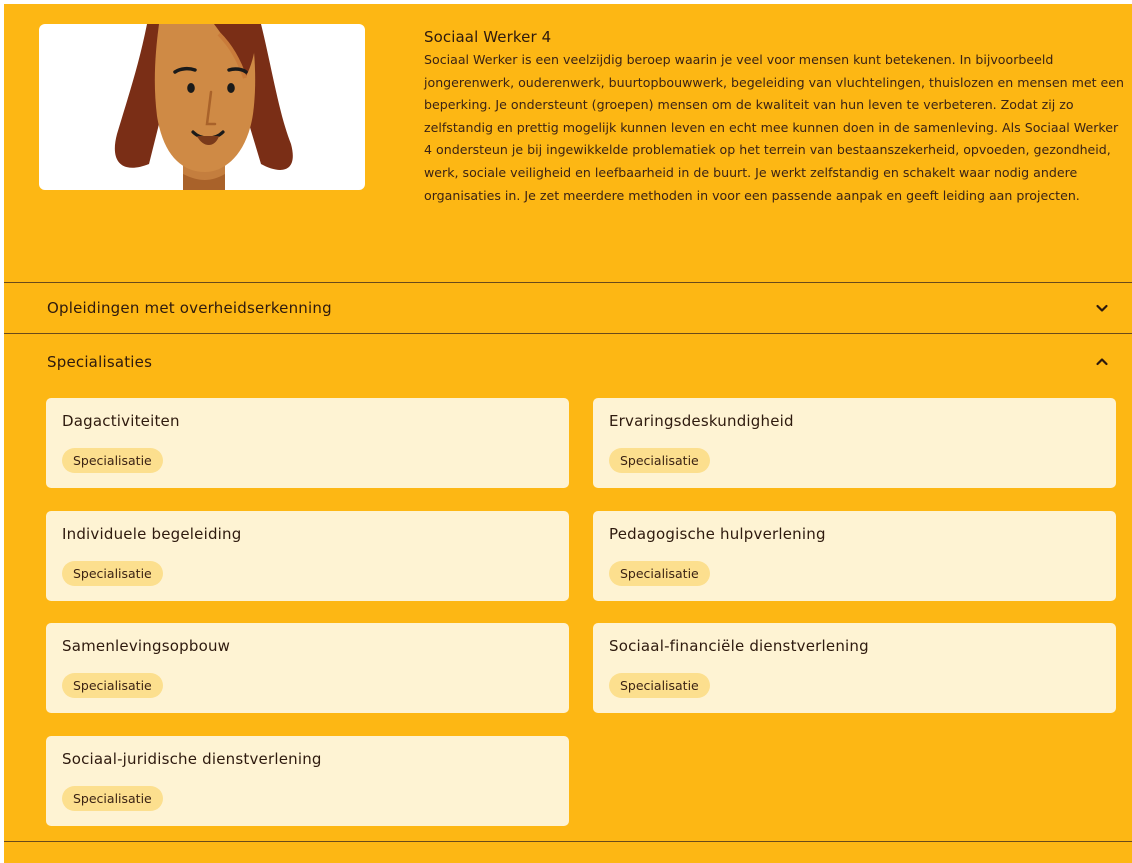 The height and width of the screenshot is (863, 1132). Describe the element at coordinates (100, 362) in the screenshot. I see `accordion-label: Specialisaties` at that location.